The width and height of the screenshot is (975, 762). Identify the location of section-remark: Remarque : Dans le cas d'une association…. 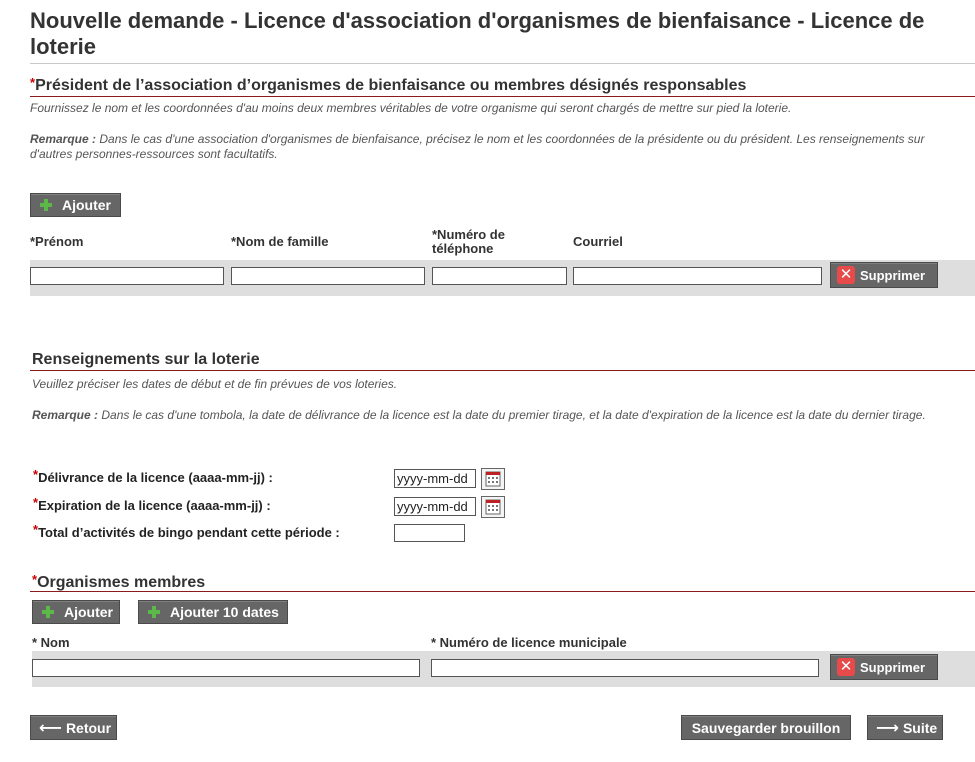
(497, 147).